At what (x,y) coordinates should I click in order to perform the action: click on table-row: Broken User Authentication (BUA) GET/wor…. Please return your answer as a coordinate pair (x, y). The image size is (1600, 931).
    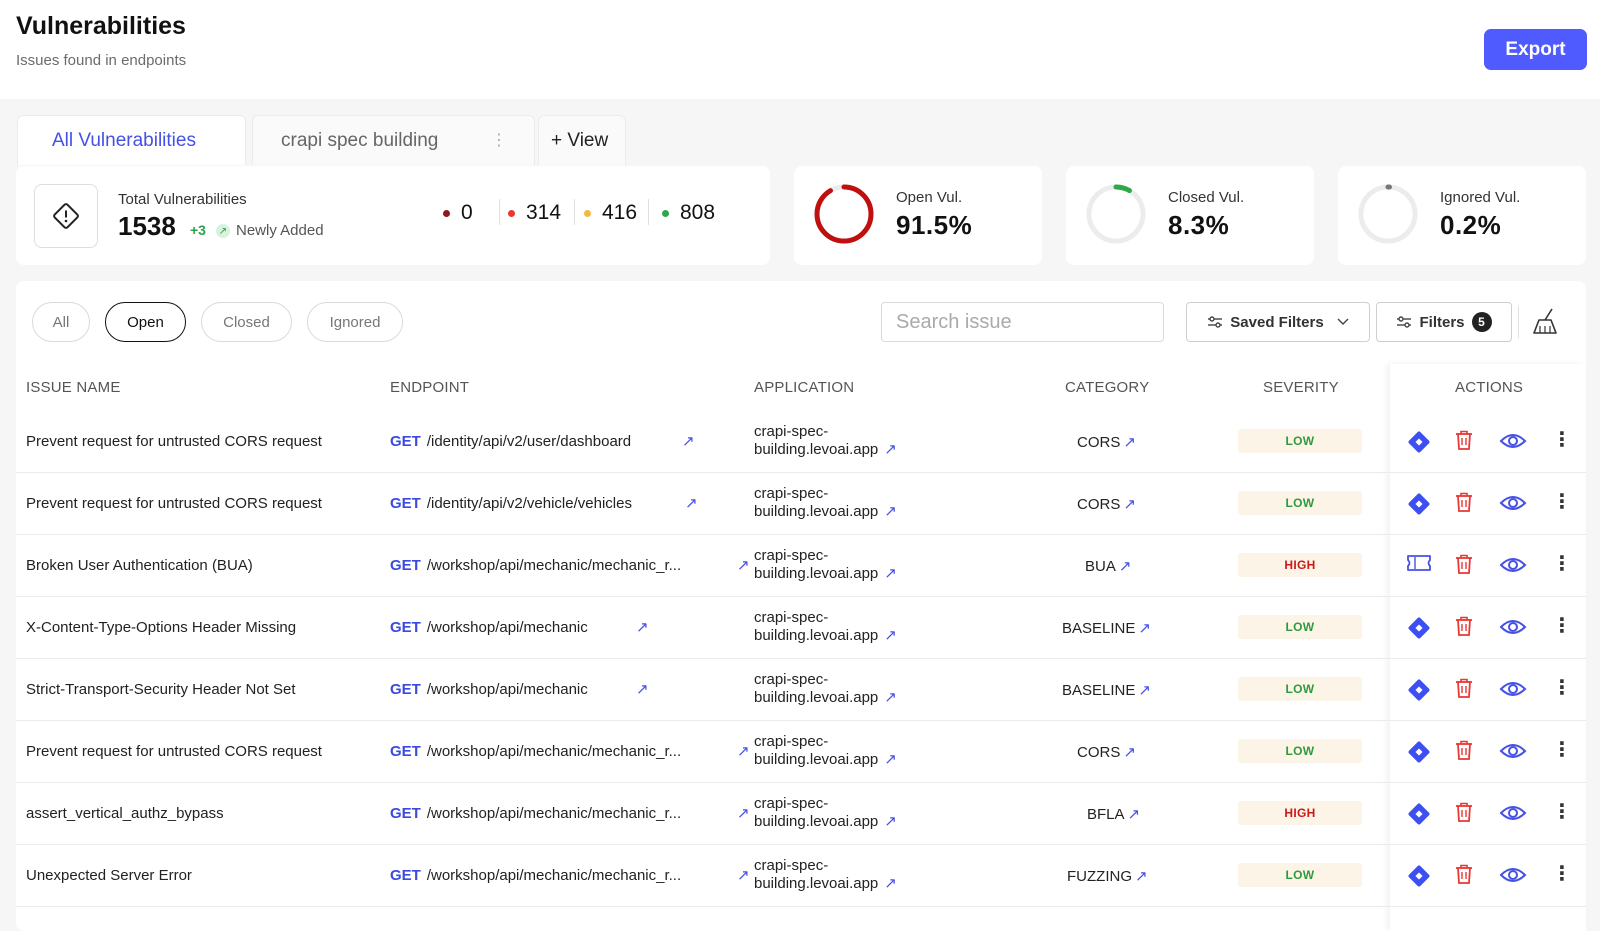
    Looking at the image, I should click on (801, 566).